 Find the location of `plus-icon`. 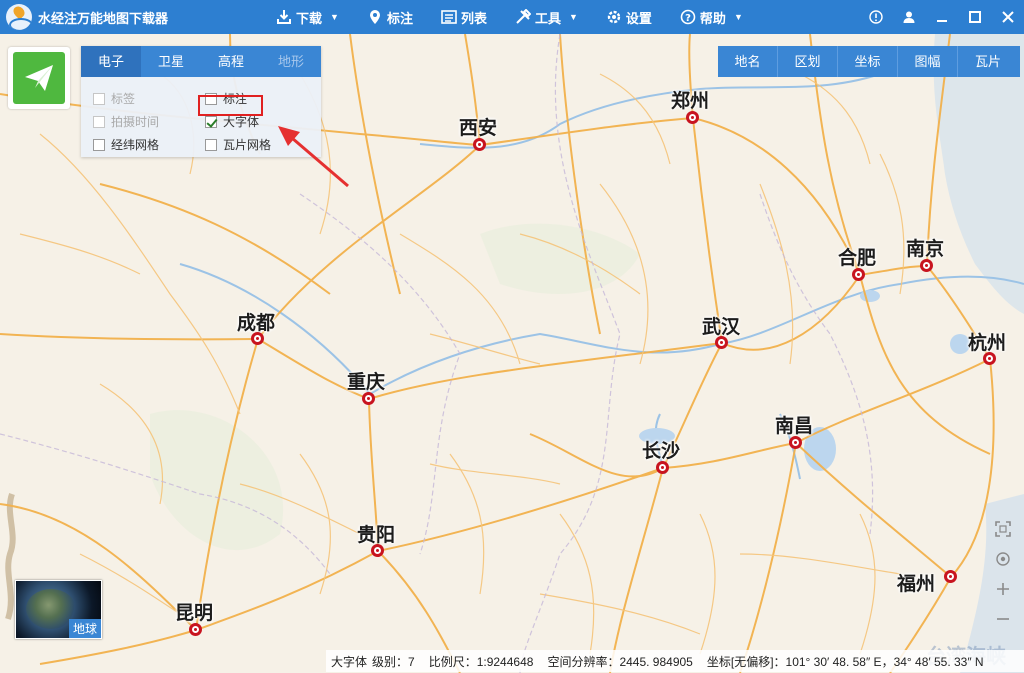

plus-icon is located at coordinates (1003, 589).